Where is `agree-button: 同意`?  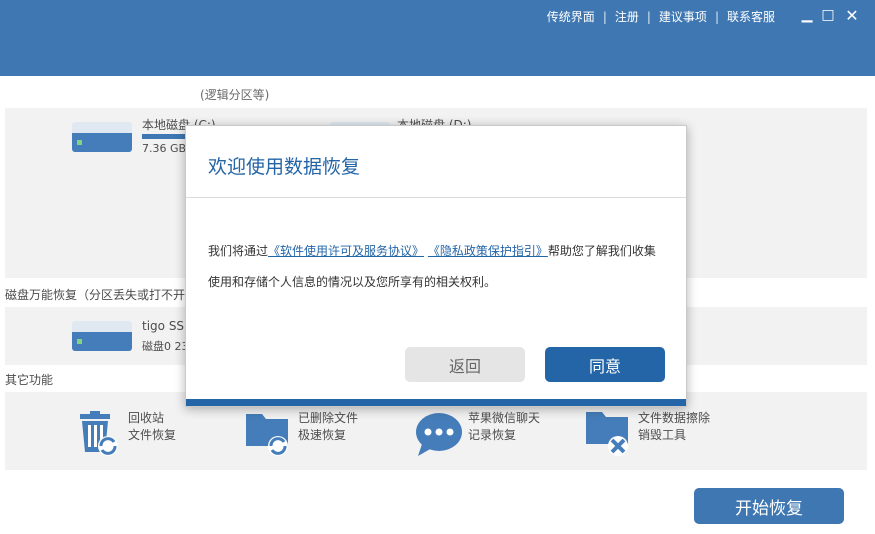 agree-button: 同意 is located at coordinates (605, 364).